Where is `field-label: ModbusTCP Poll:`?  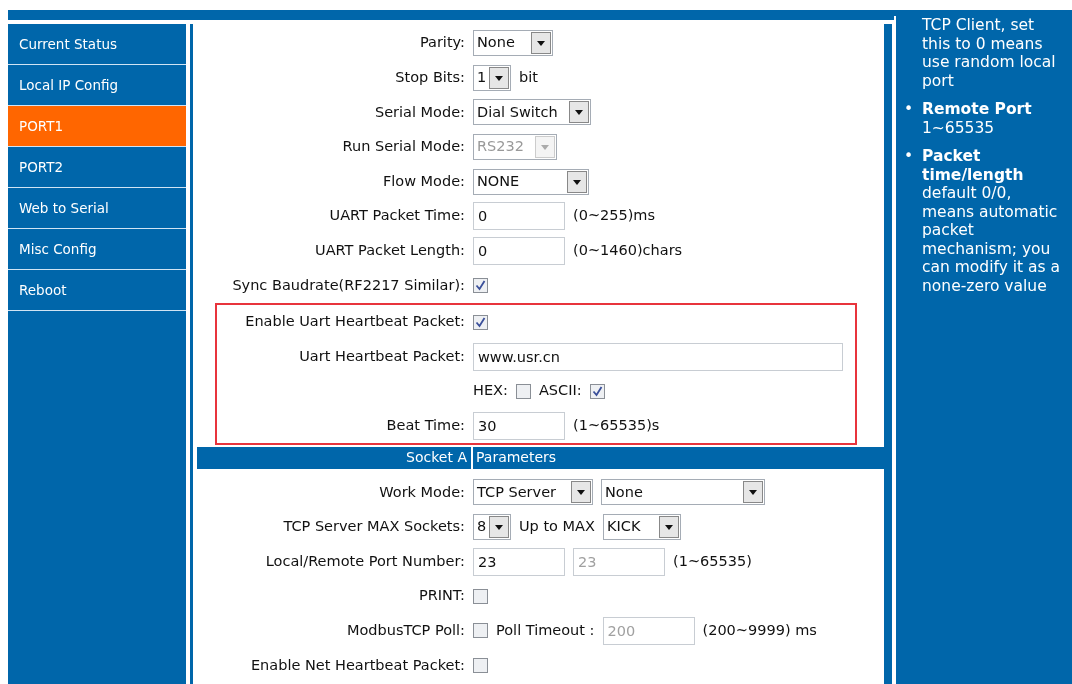 field-label: ModbusTCP Poll: is located at coordinates (405, 629).